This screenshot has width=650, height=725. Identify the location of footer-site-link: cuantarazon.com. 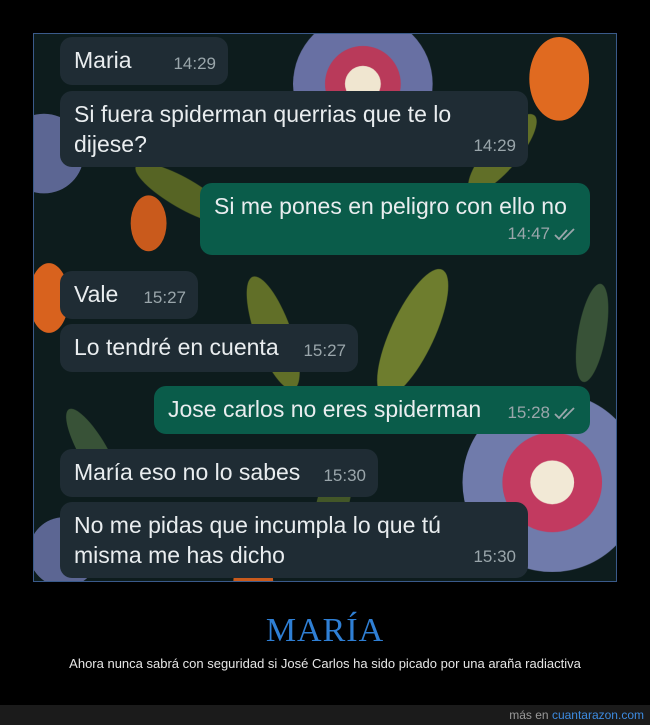
(598, 715).